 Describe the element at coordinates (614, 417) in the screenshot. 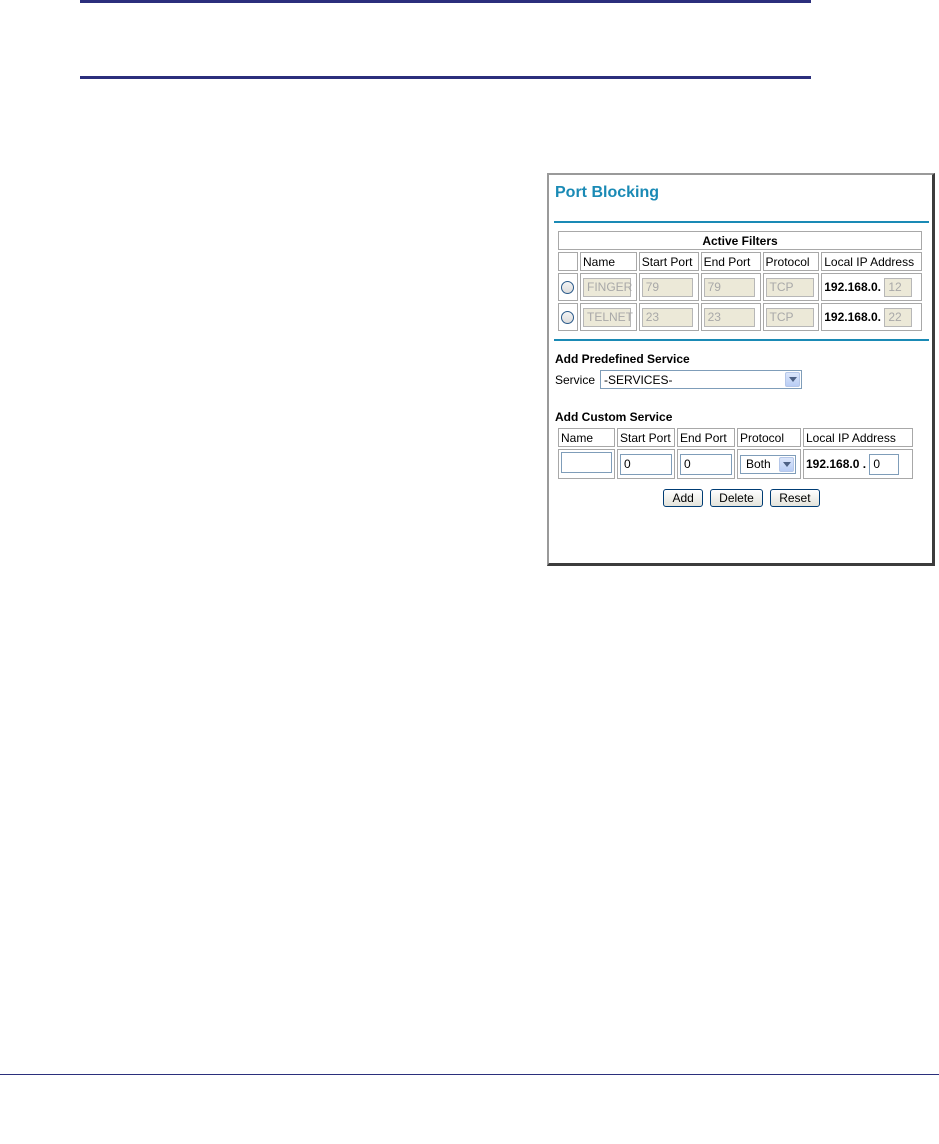

I see `custom-service-heading: Add Custom Service` at that location.